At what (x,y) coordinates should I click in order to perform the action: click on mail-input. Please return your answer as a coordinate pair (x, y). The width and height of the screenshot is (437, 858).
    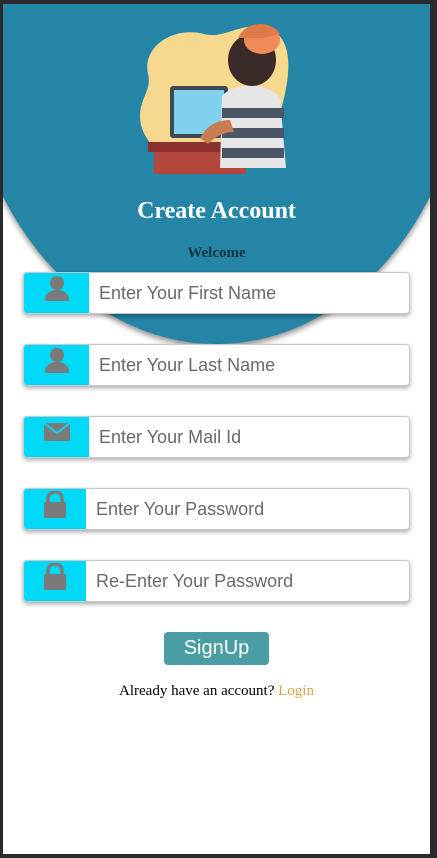
    Looking at the image, I should click on (249, 437).